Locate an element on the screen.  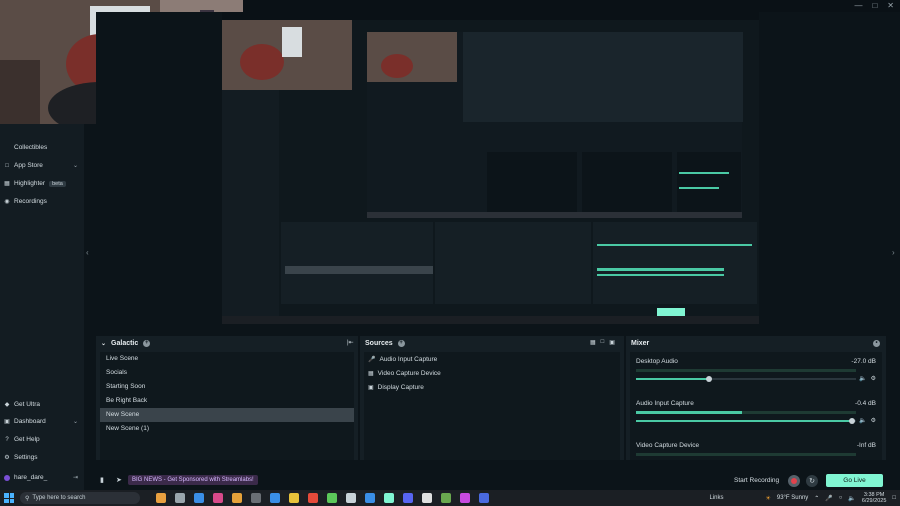
volume-icon: 🔈 is located at coordinates (851, 498).